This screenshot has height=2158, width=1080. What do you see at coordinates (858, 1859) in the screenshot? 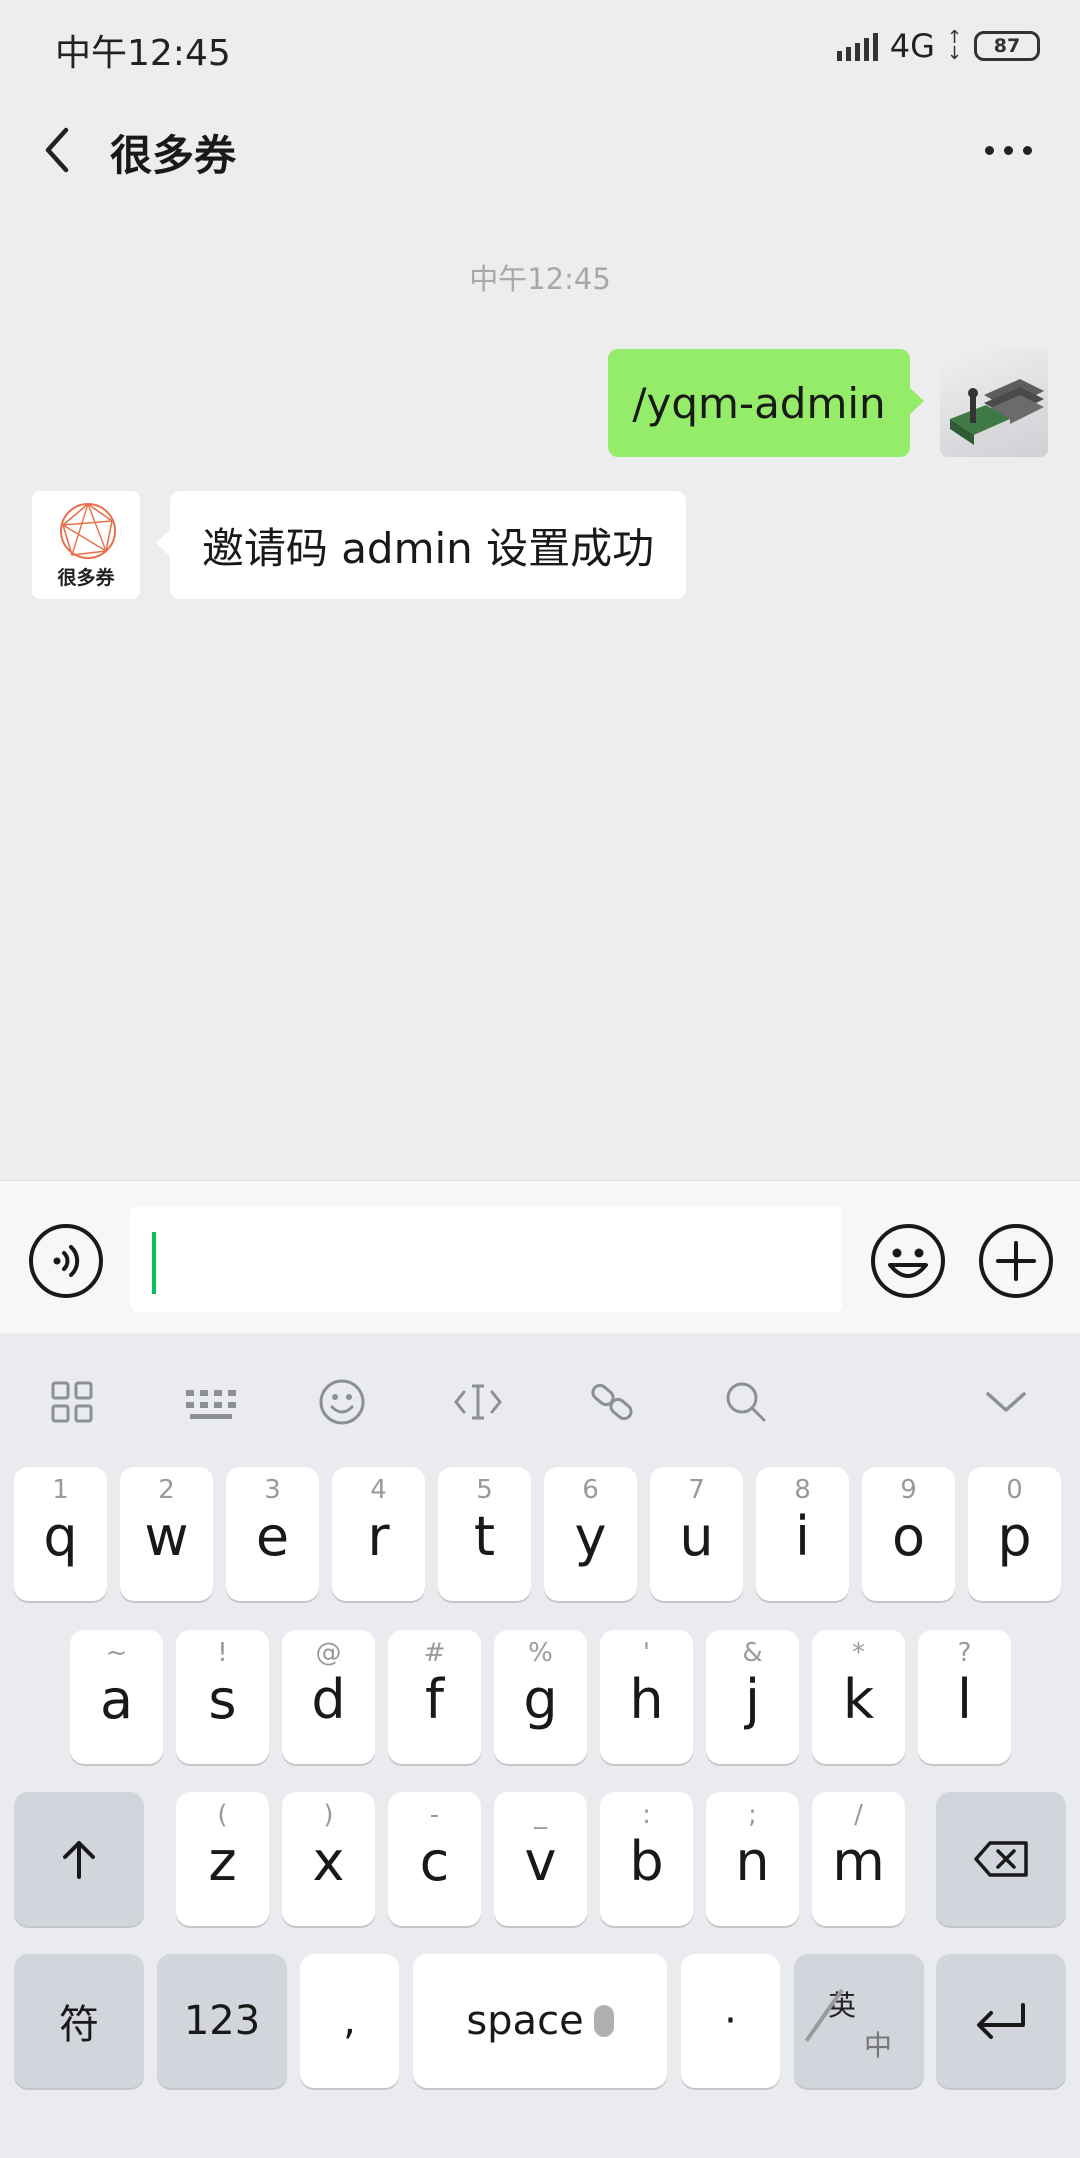
I see `key-m: / m` at bounding box center [858, 1859].